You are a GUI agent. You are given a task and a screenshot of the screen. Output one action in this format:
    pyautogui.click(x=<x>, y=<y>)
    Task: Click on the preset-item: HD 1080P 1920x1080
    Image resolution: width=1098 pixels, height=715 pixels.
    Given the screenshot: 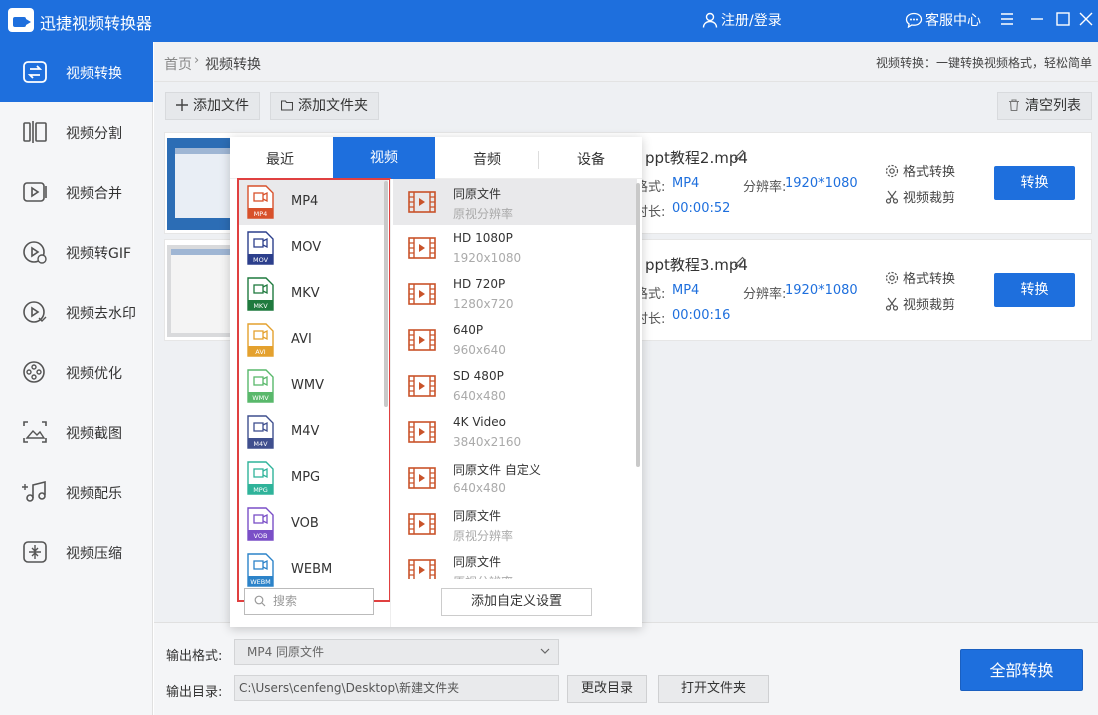 What is the action you would take?
    pyautogui.click(x=515, y=248)
    